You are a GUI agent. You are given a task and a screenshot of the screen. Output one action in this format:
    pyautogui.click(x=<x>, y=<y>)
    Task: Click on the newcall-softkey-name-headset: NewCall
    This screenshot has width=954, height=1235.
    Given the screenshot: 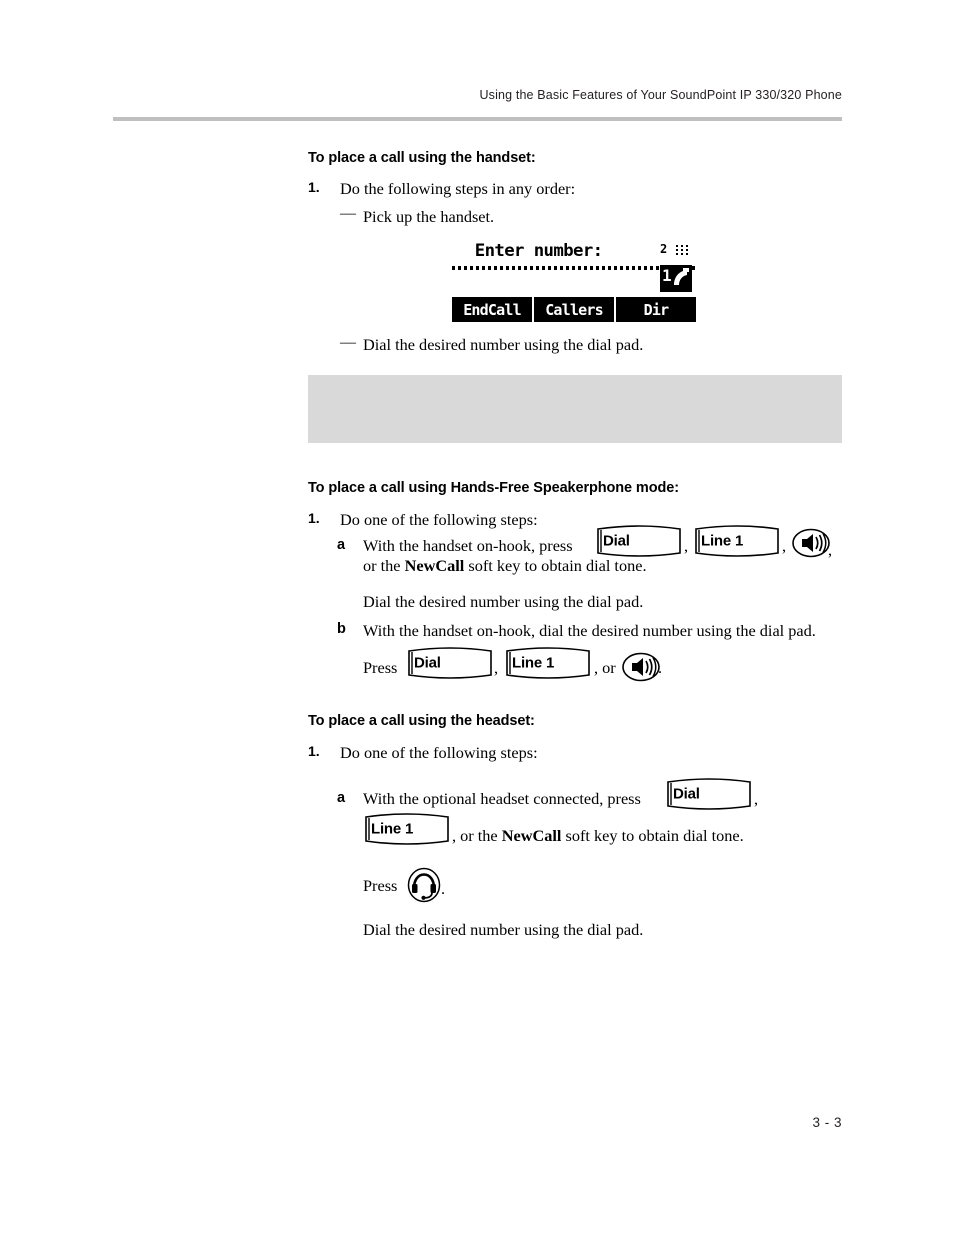 What is the action you would take?
    pyautogui.click(x=531, y=835)
    